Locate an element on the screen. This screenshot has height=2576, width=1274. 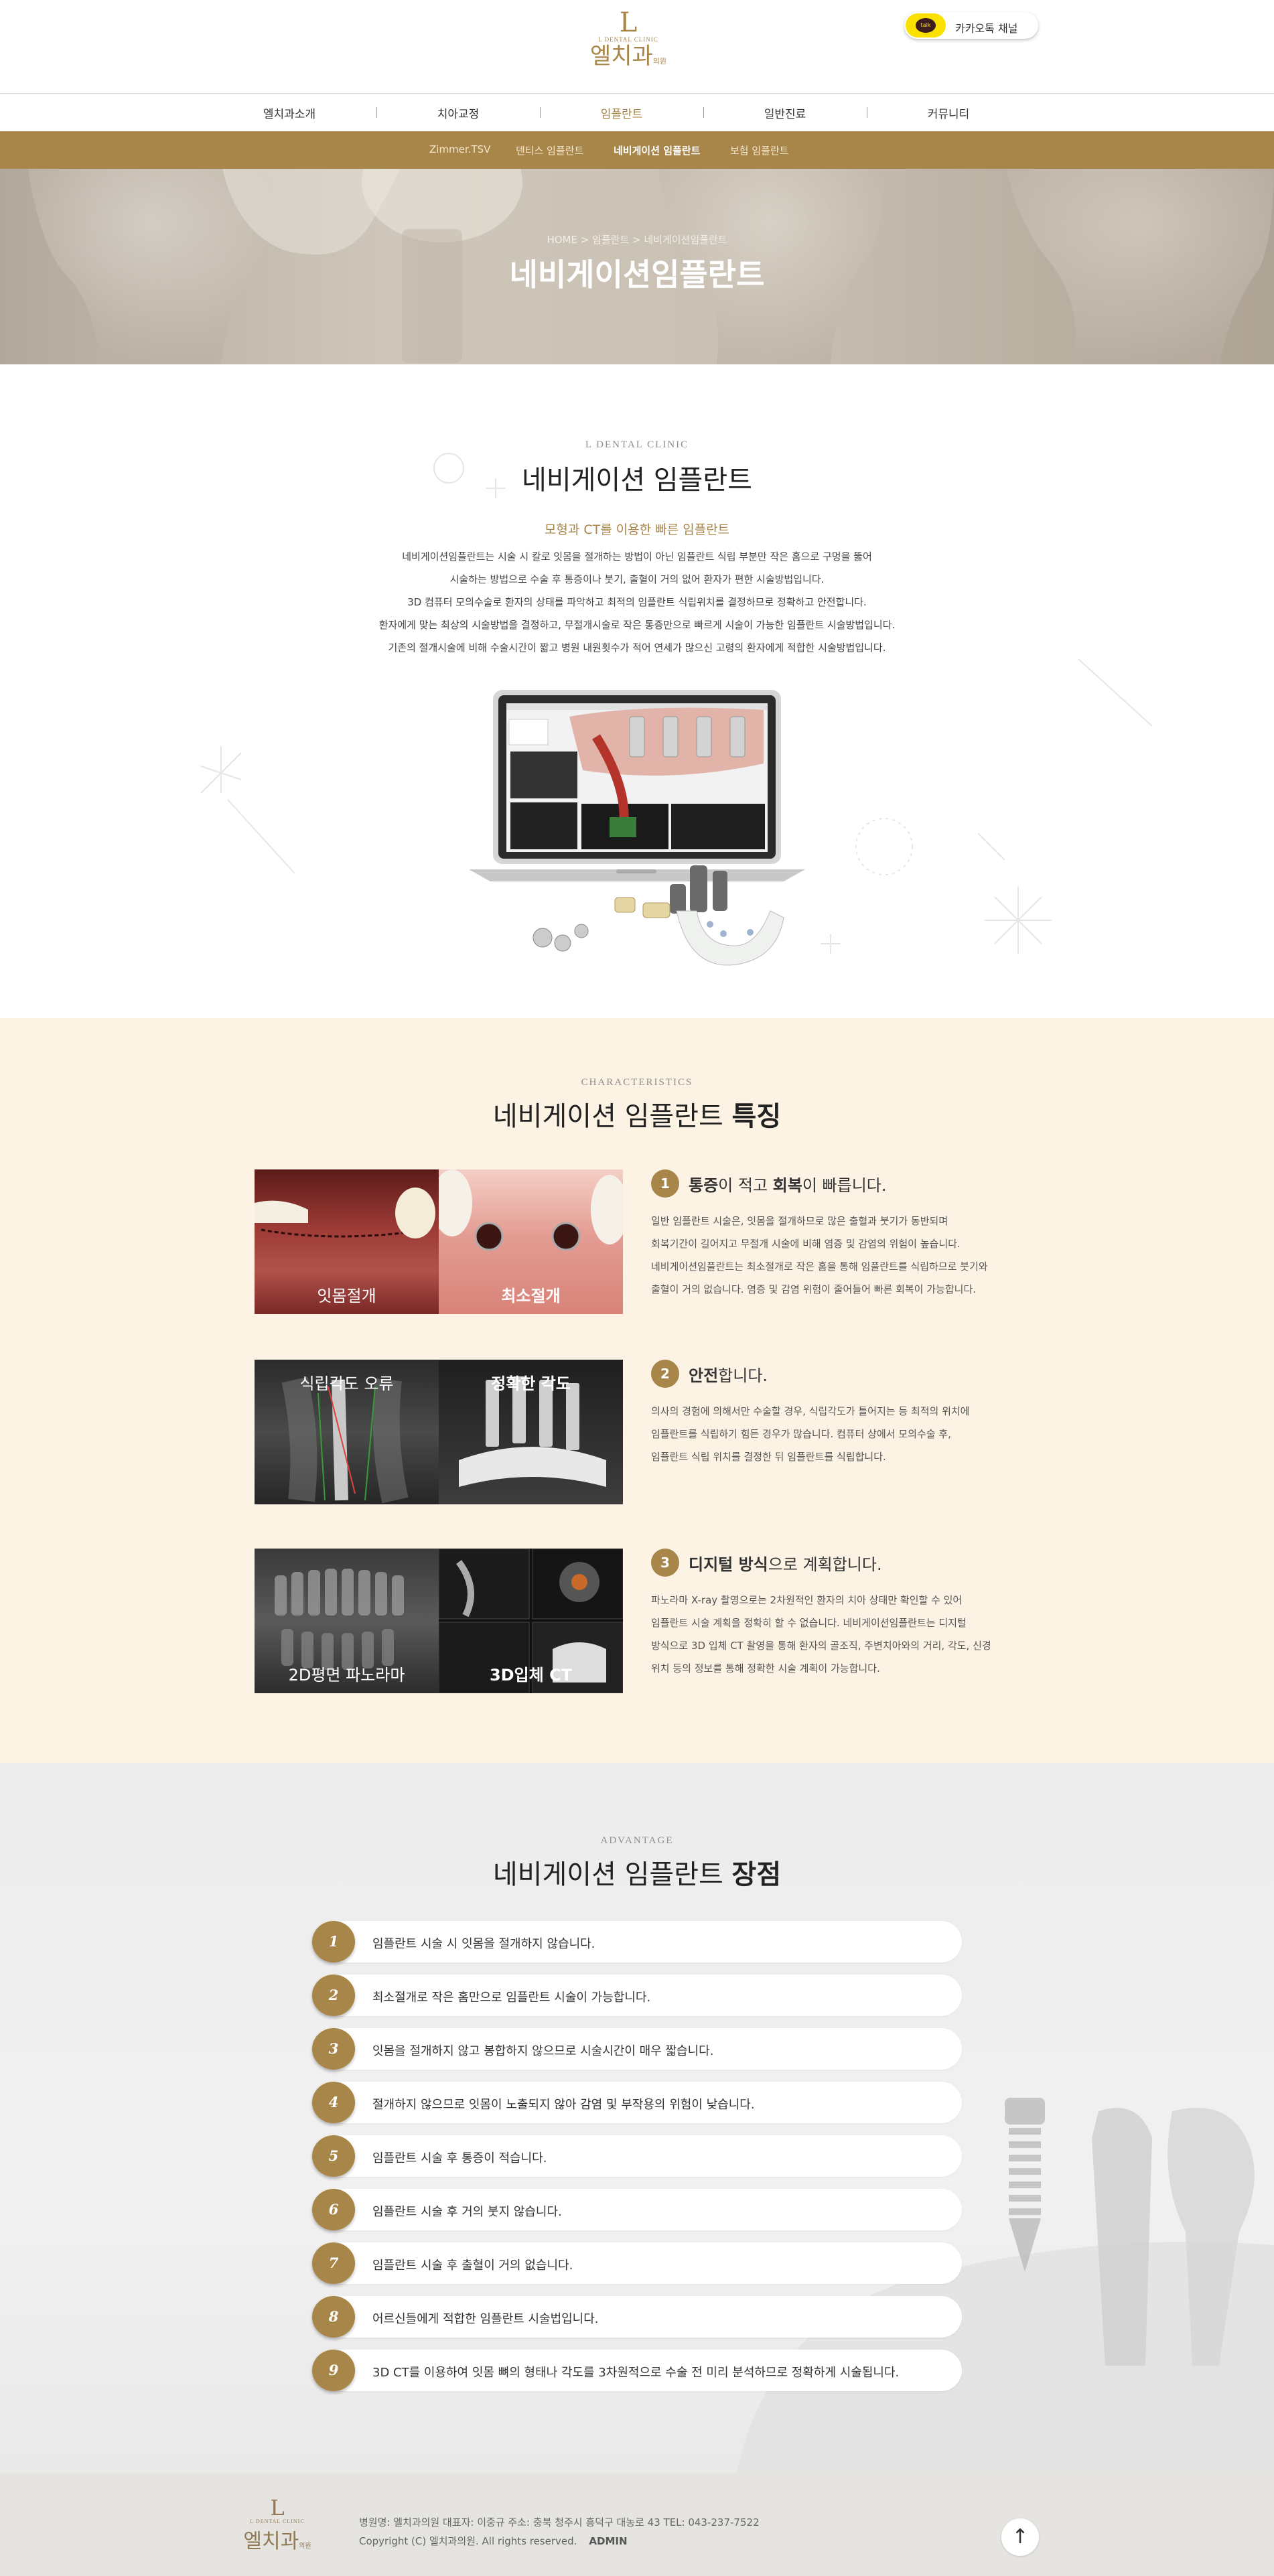
footer-logo-tagline: L DENTAL CLINIC is located at coordinates (277, 2521).